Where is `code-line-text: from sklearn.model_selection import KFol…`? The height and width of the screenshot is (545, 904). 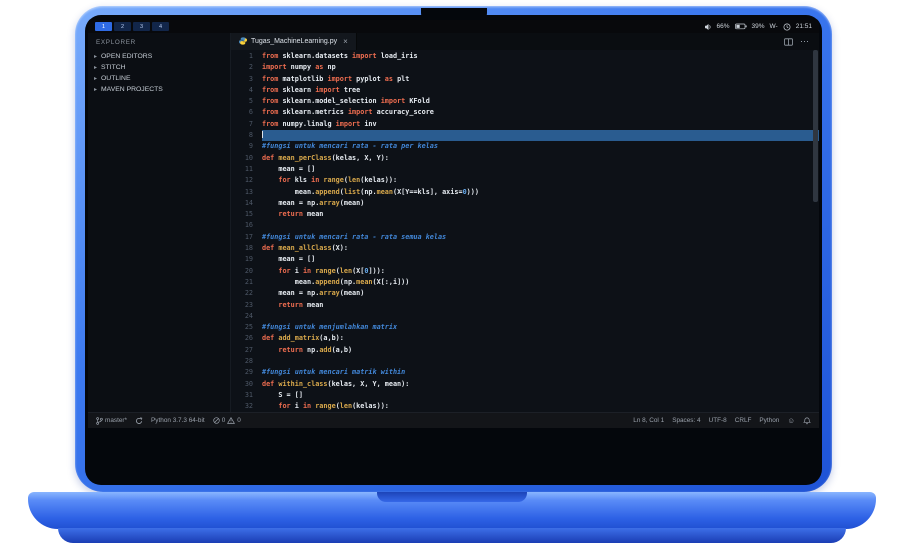 code-line-text: from sklearn.model_selection import KFol… is located at coordinates (346, 101).